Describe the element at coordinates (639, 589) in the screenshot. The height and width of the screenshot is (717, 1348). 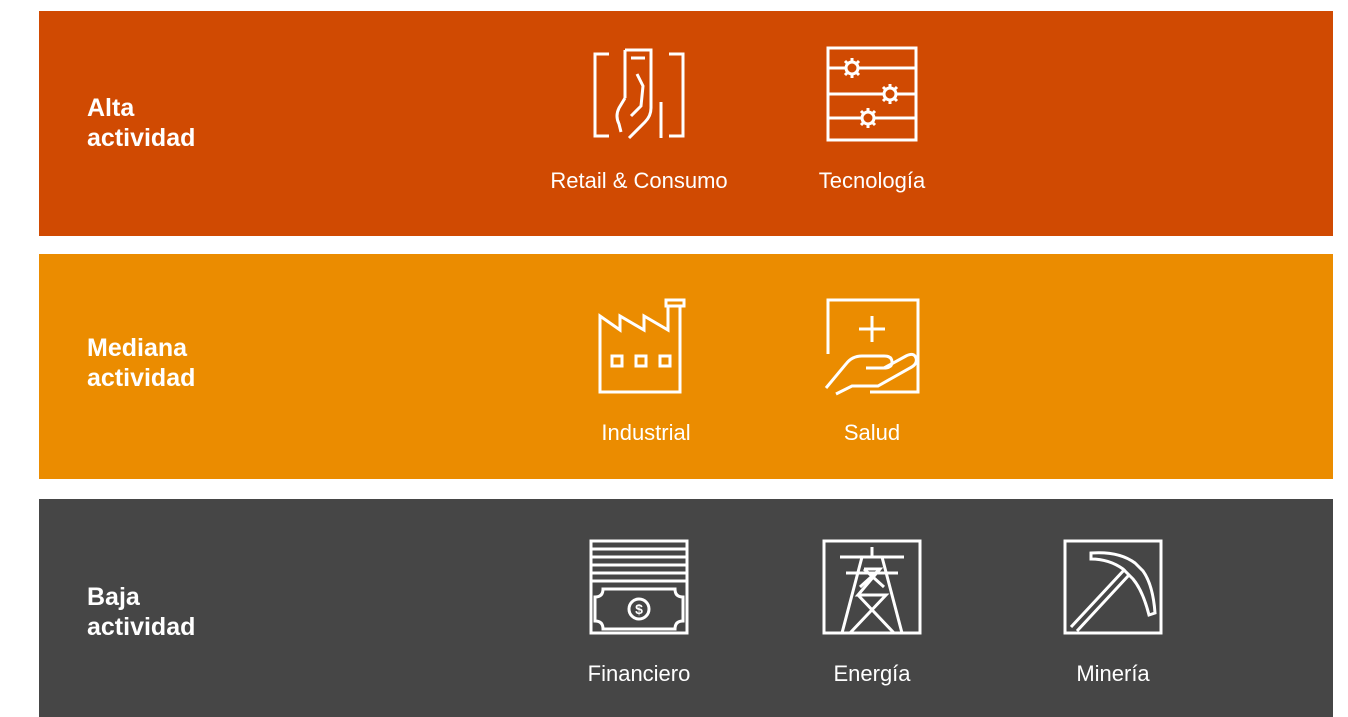
I see `banknote-icon: $` at that location.